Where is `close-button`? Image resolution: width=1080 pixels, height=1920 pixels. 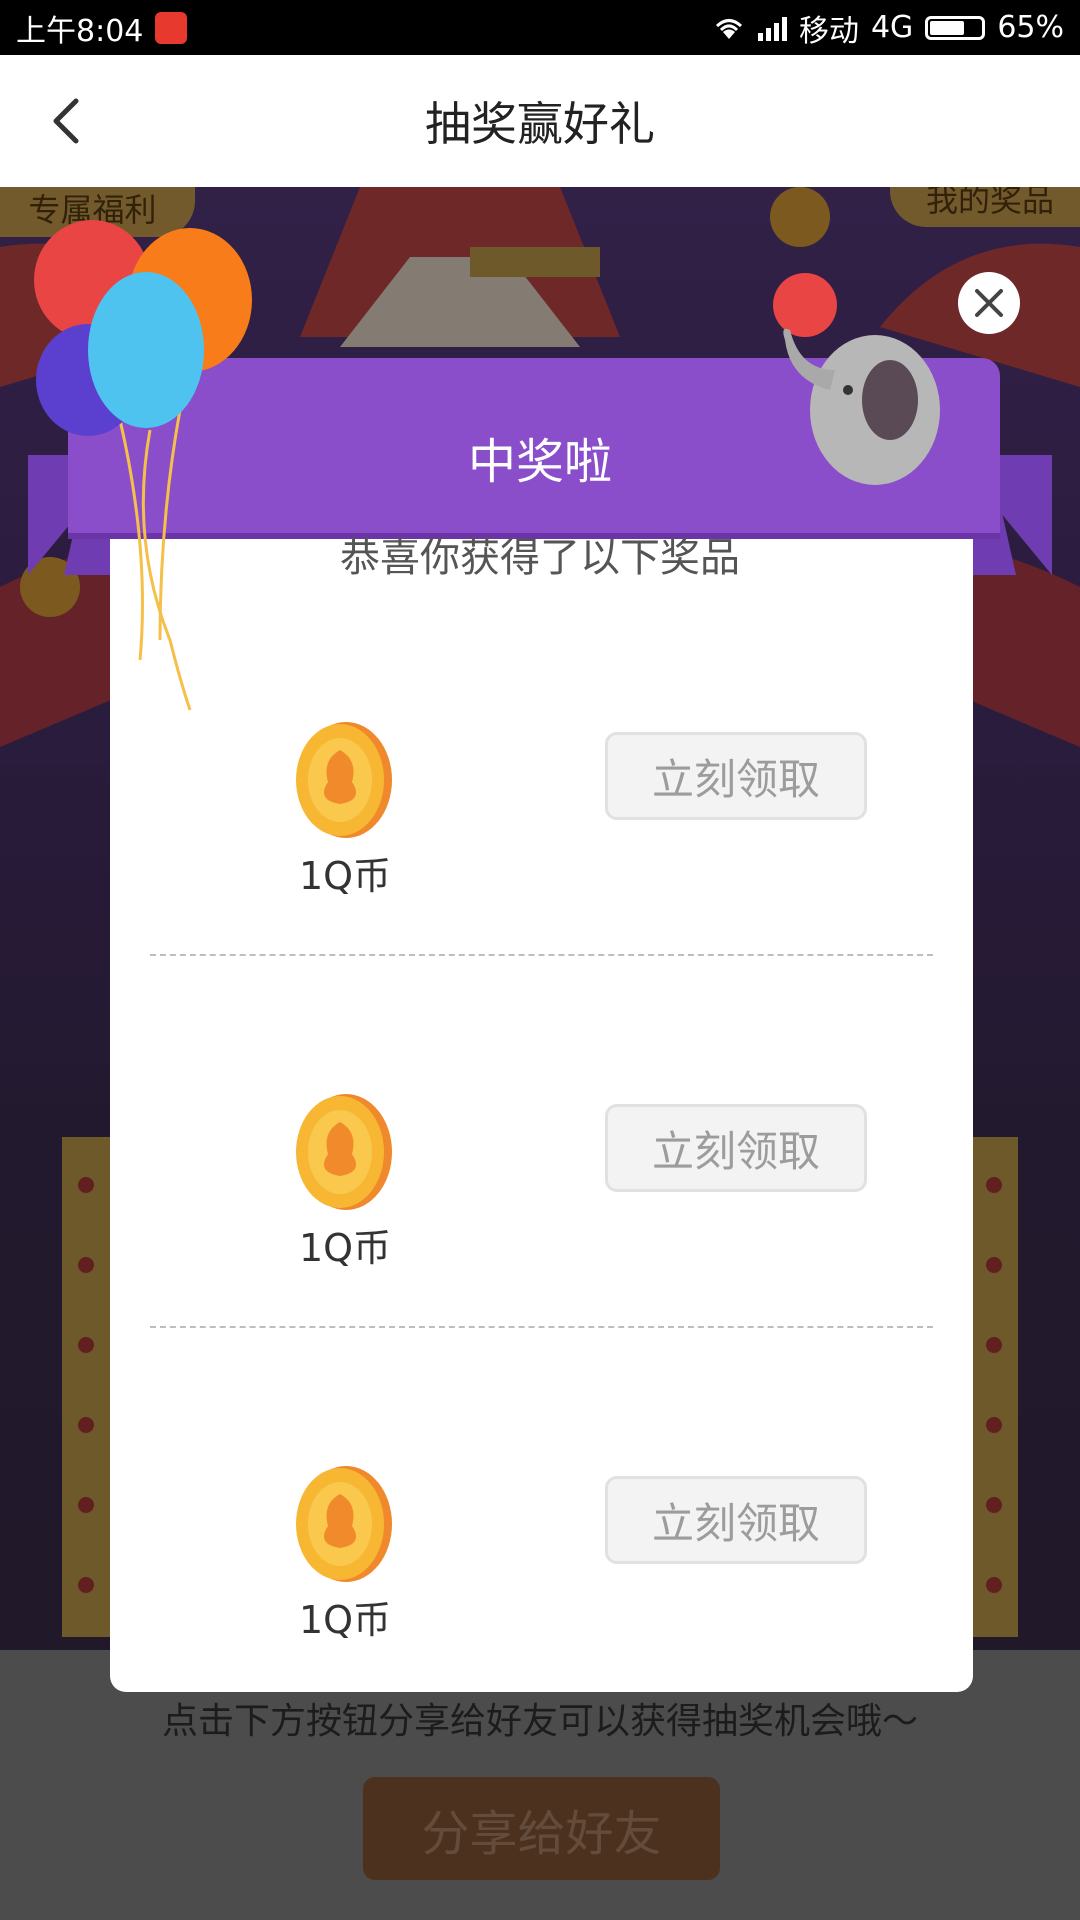 close-button is located at coordinates (989, 303).